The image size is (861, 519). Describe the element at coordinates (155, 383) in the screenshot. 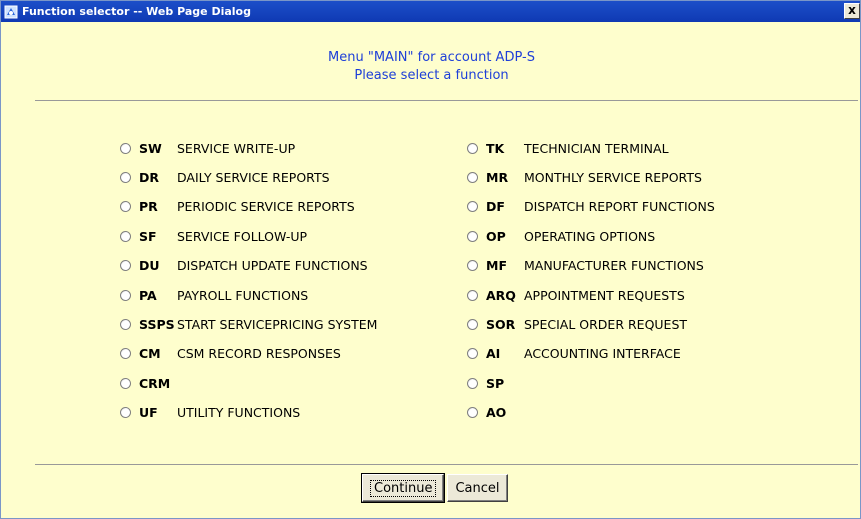

I see `function-code: CRM` at that location.